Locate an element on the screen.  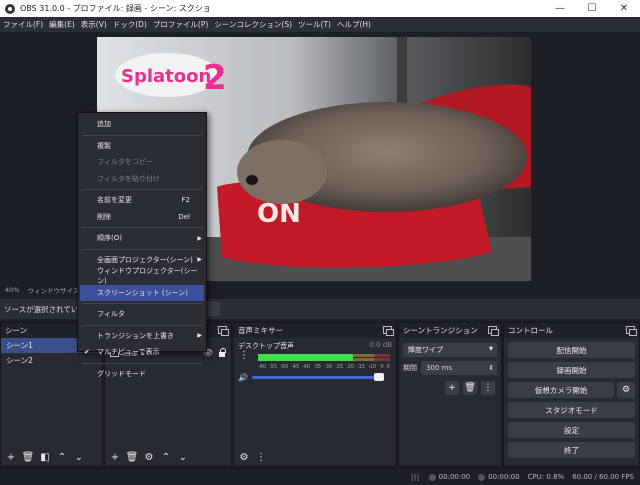
meter-tick-label: -60 is located at coordinates (262, 367).